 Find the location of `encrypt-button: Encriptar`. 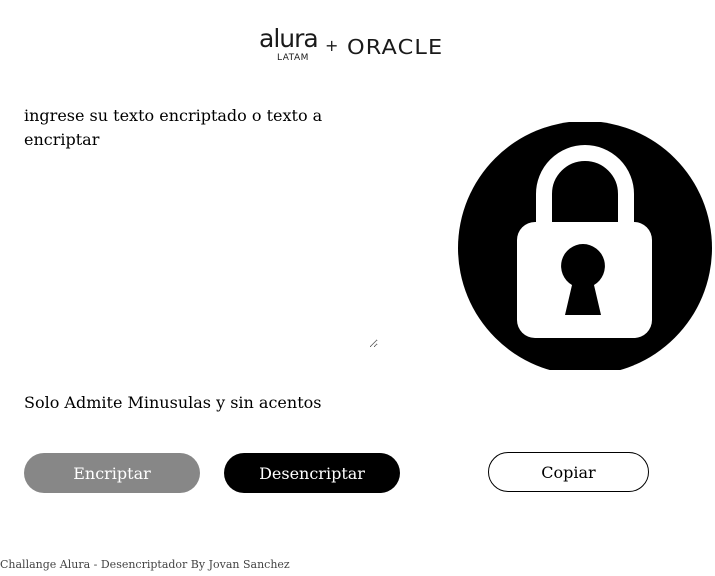

encrypt-button: Encriptar is located at coordinates (112, 473).